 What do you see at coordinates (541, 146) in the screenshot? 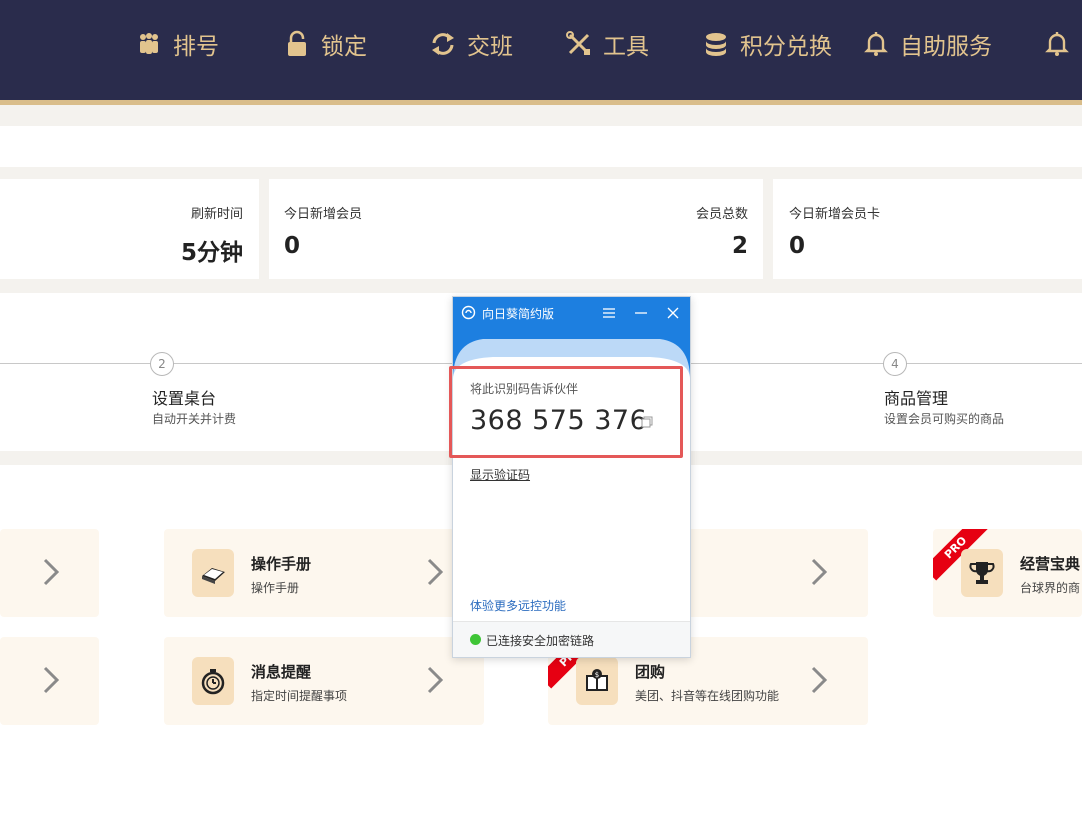
I see `filter-strip` at bounding box center [541, 146].